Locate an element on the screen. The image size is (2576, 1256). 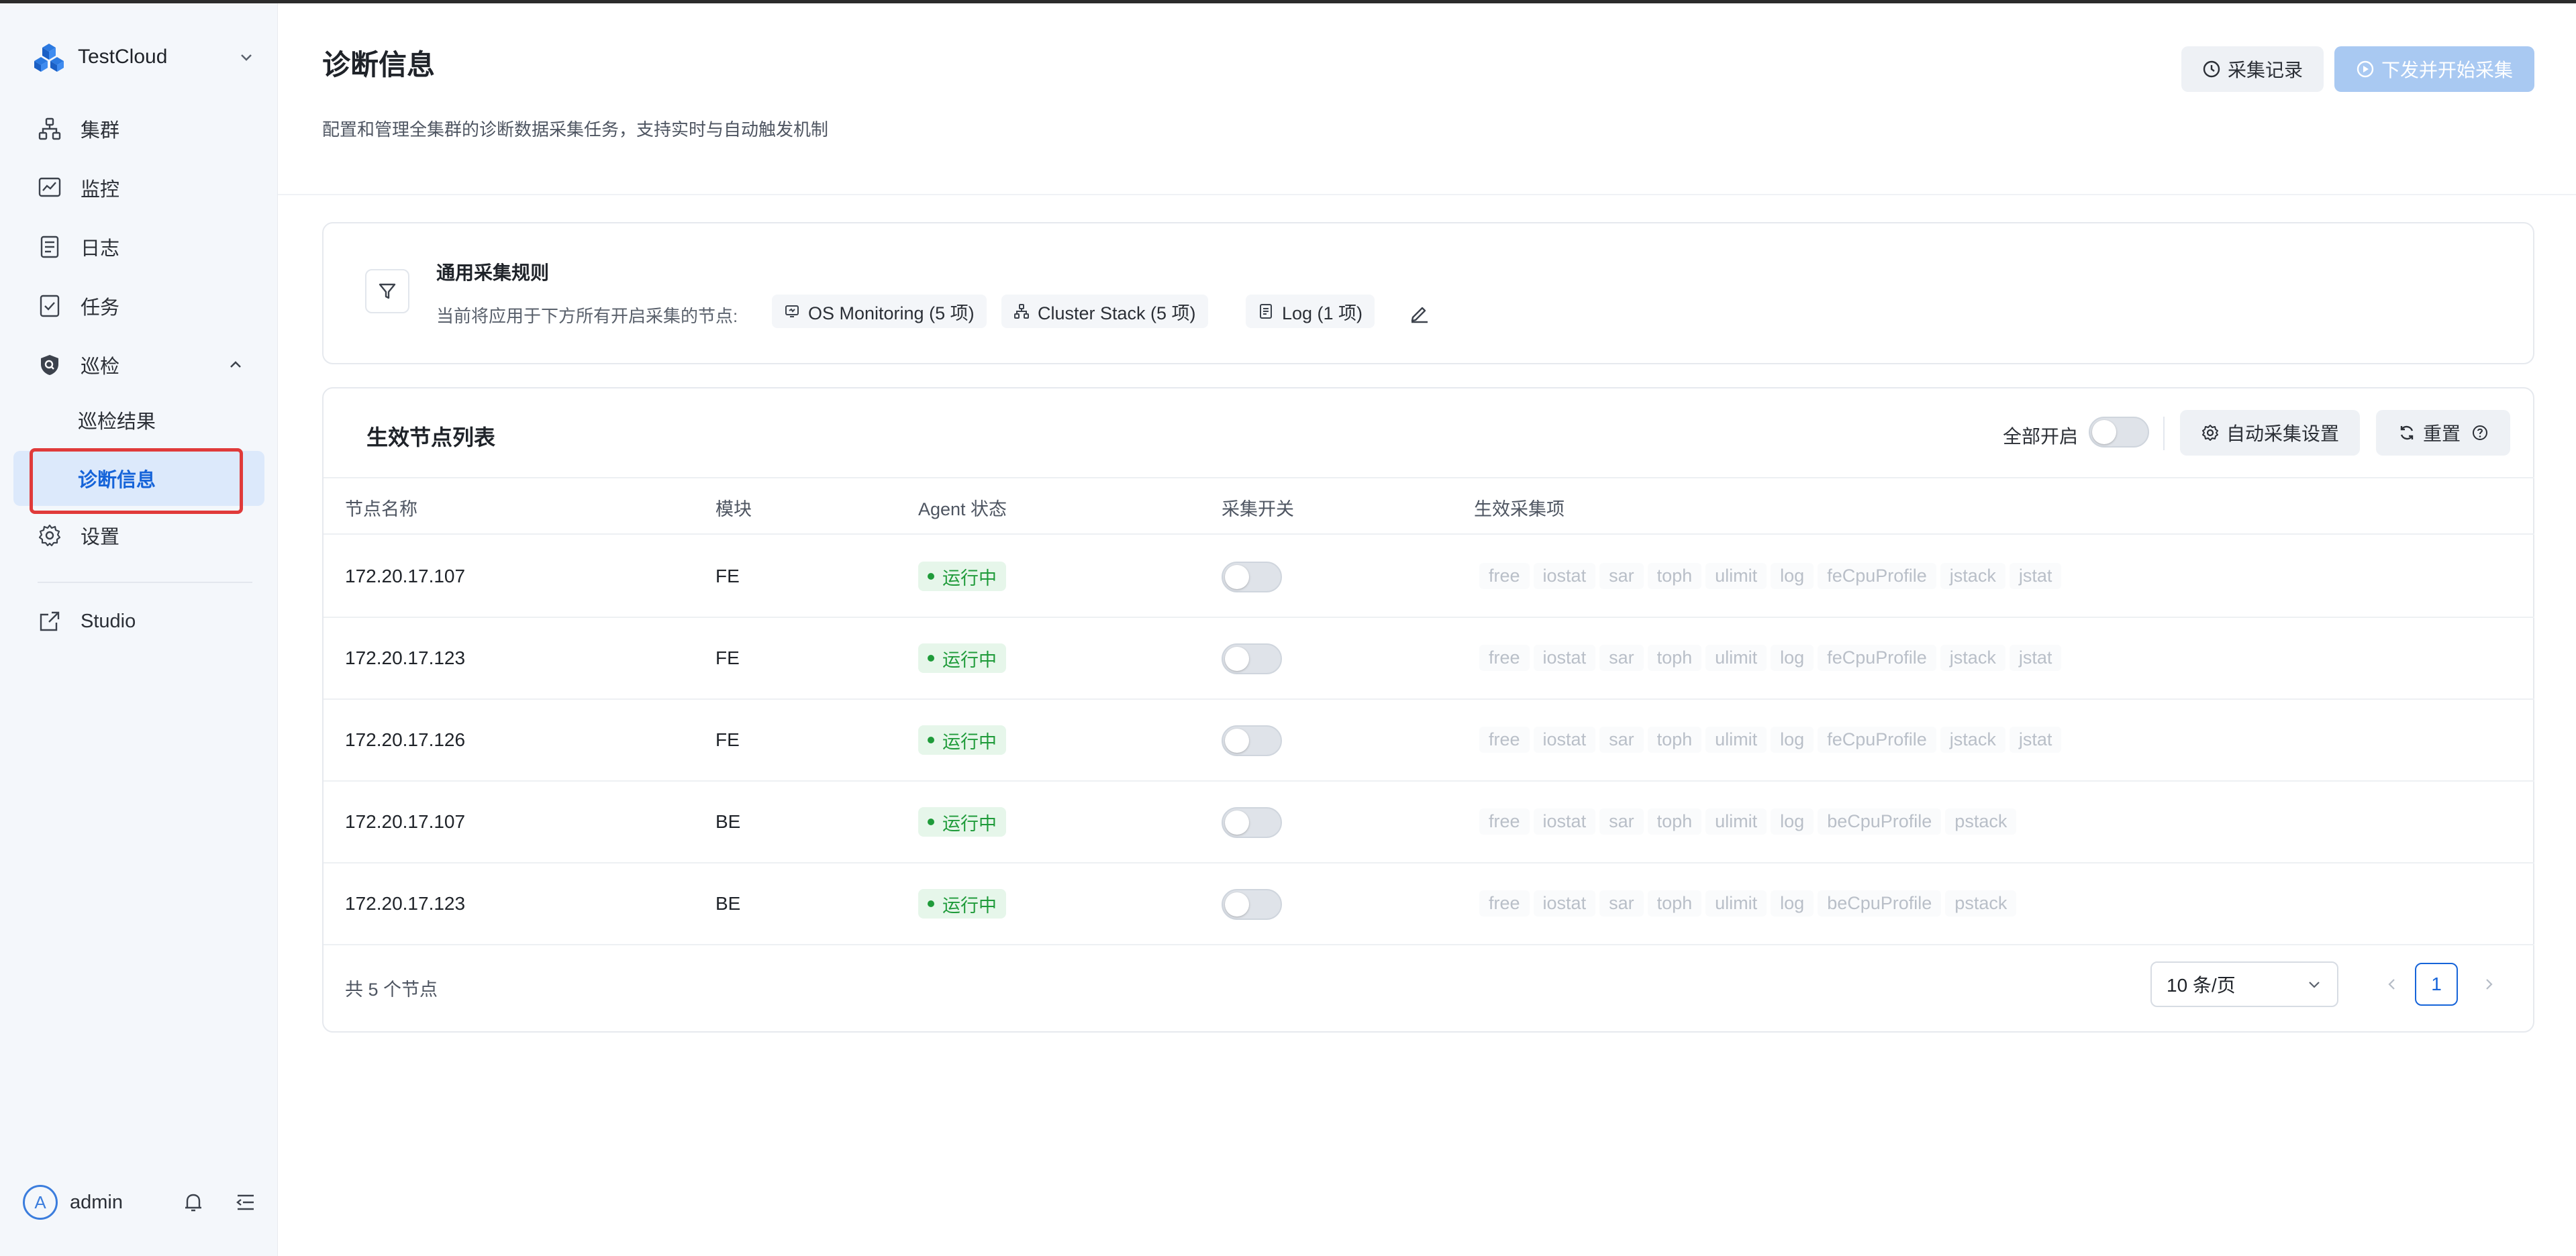
status-text: 运行中 is located at coordinates (969, 659).